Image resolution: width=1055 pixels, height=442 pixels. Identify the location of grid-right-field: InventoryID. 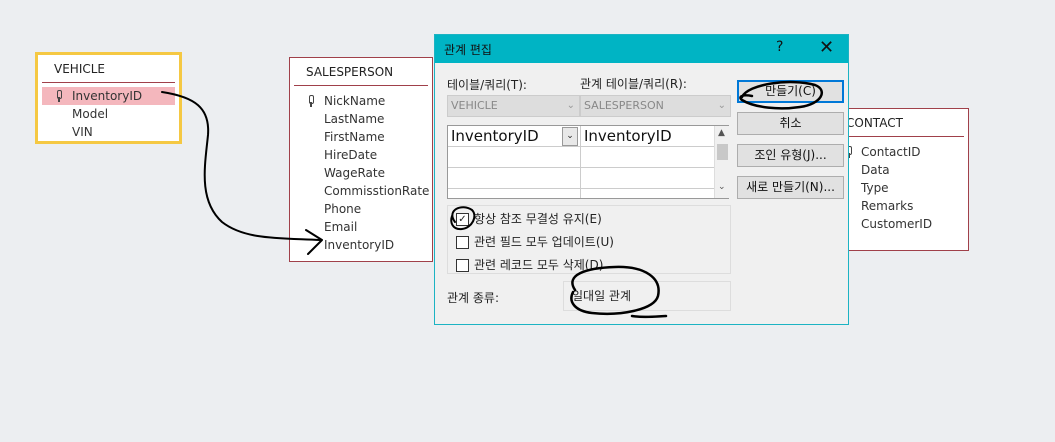
(647, 136).